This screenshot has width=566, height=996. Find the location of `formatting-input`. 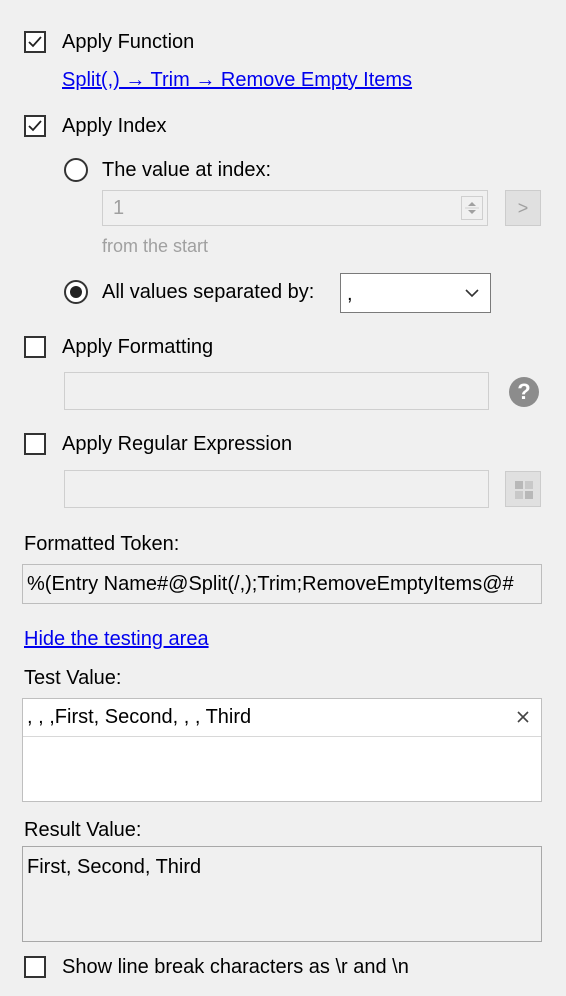

formatting-input is located at coordinates (276, 391).